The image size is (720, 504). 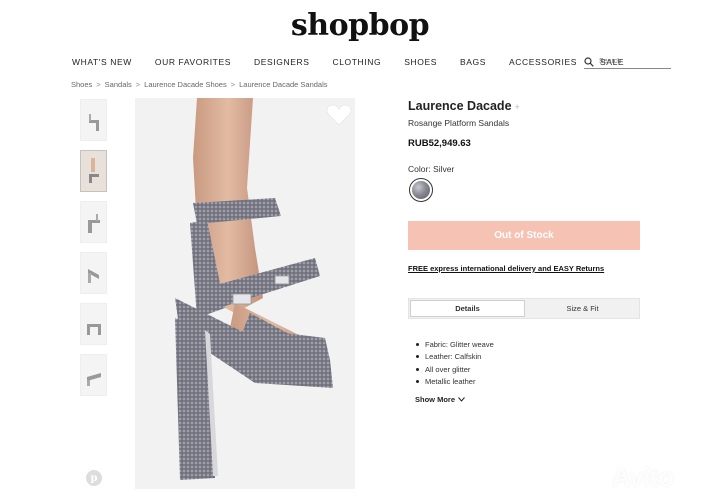 I want to click on list-item: Fabric: Glitter weave, so click(x=455, y=344).